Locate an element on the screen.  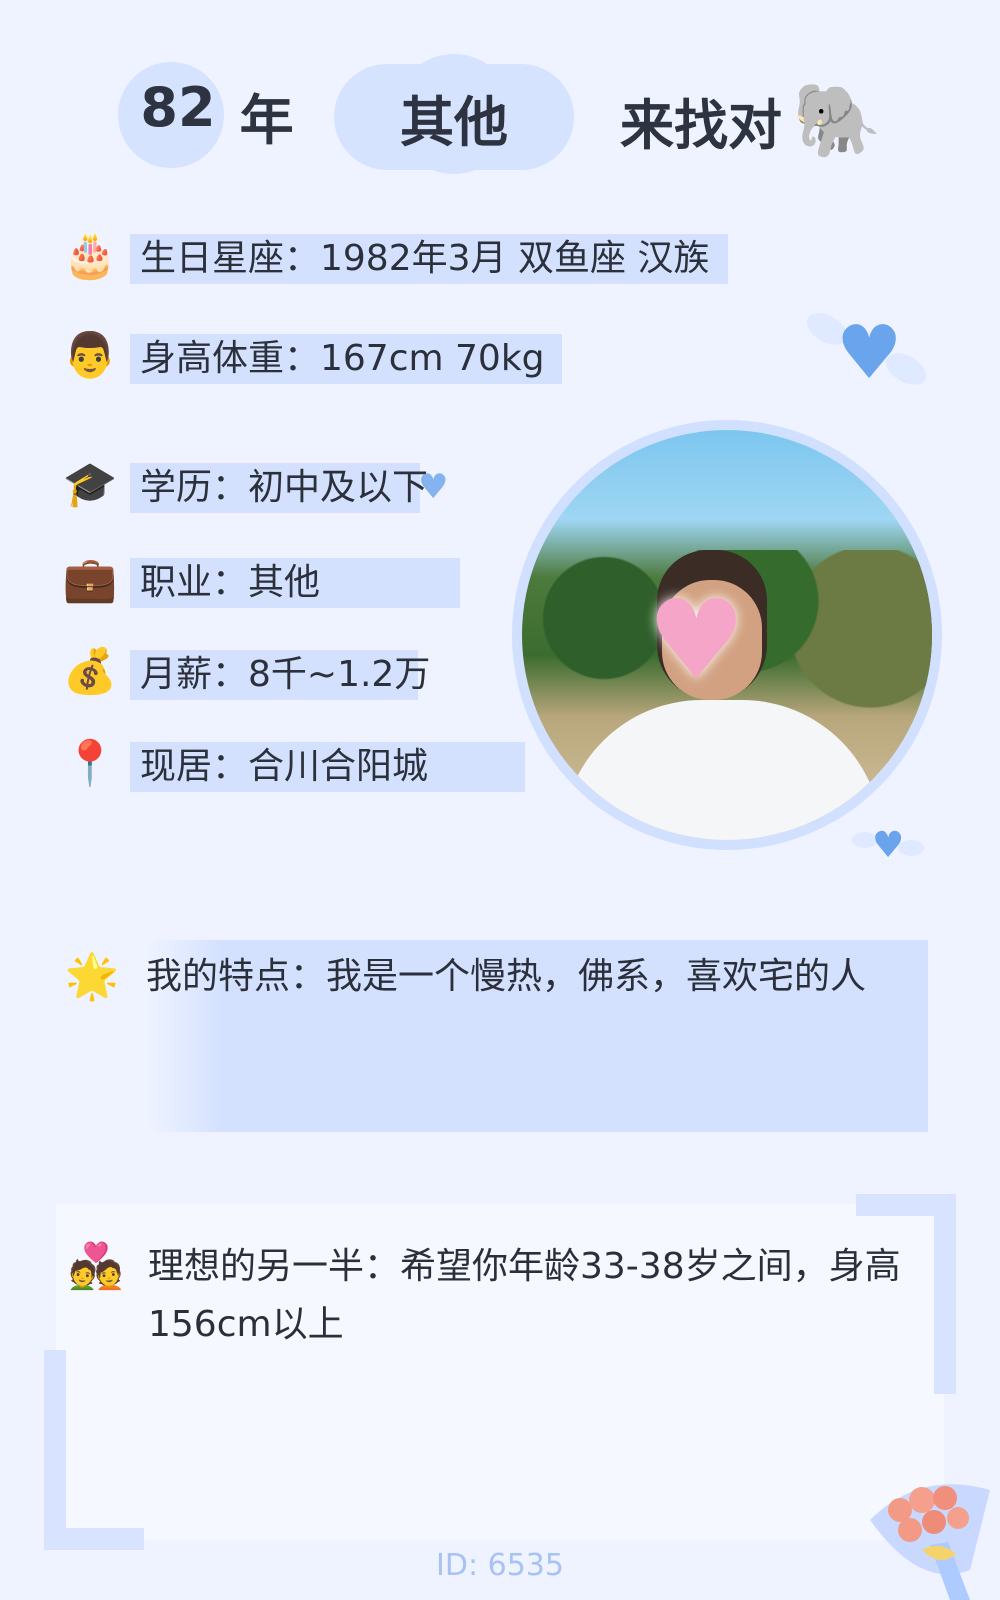
type-label: 其他 is located at coordinates (454, 122).